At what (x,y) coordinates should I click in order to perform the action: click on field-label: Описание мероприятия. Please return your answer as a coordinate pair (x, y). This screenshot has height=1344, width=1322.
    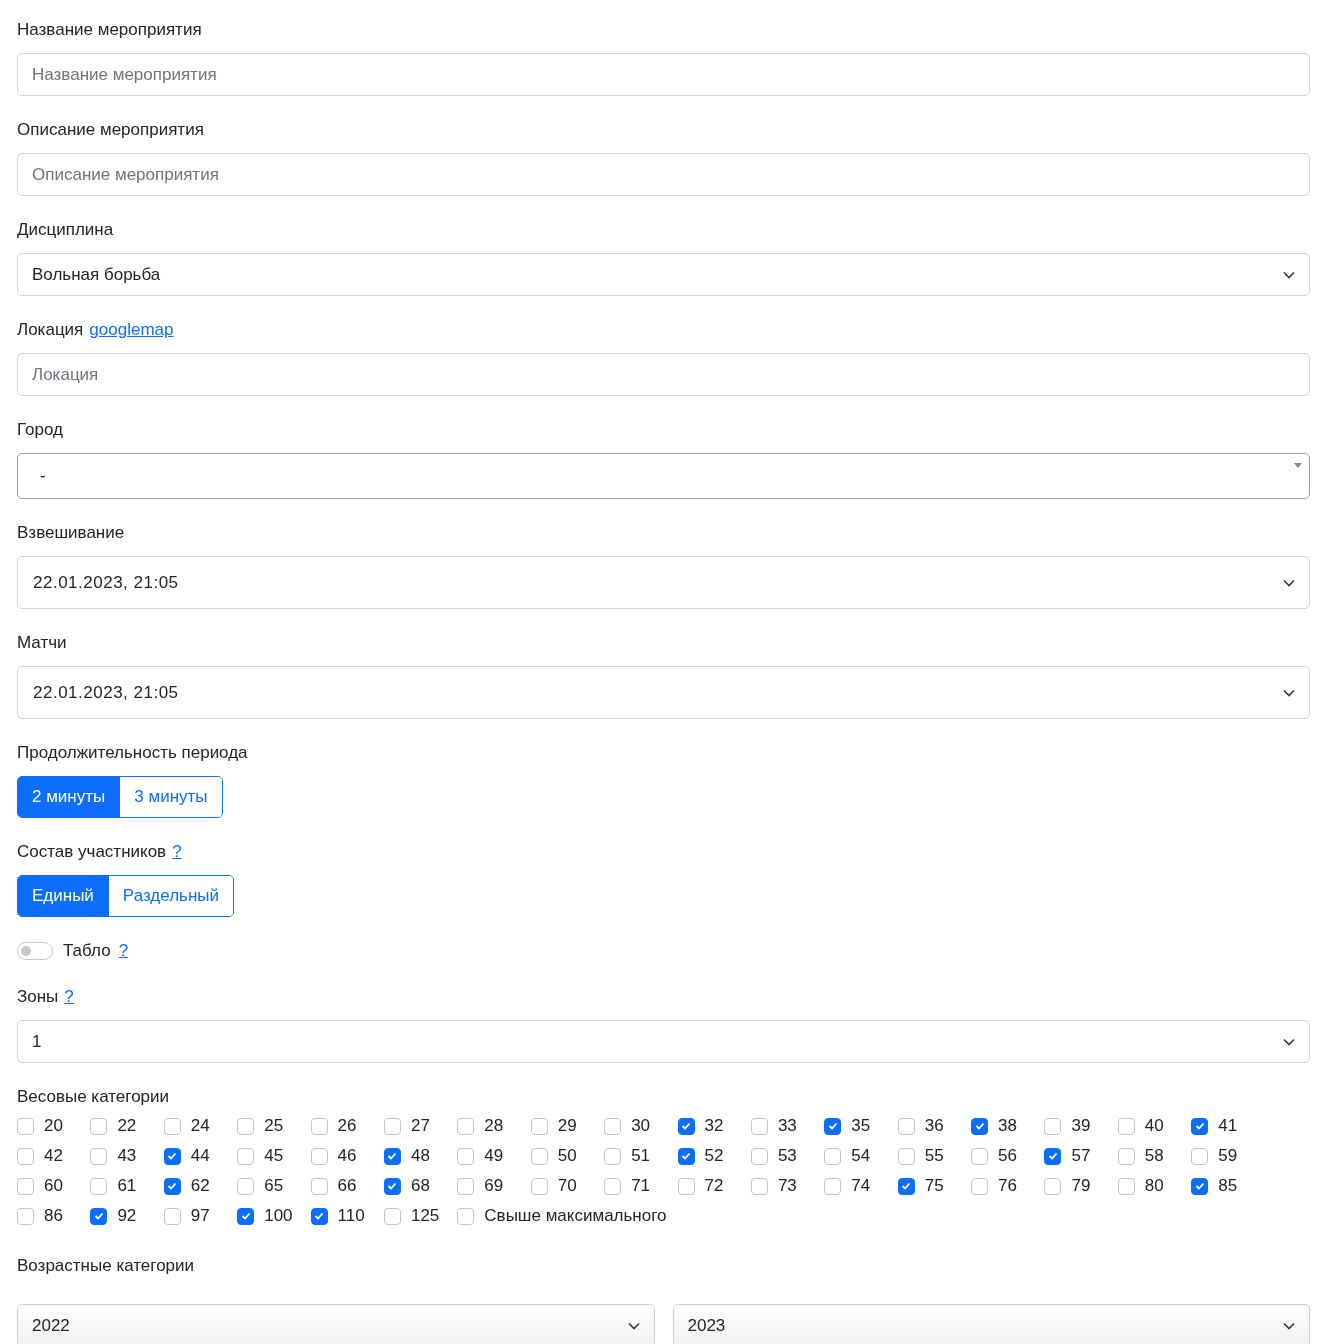
    Looking at the image, I should click on (110, 130).